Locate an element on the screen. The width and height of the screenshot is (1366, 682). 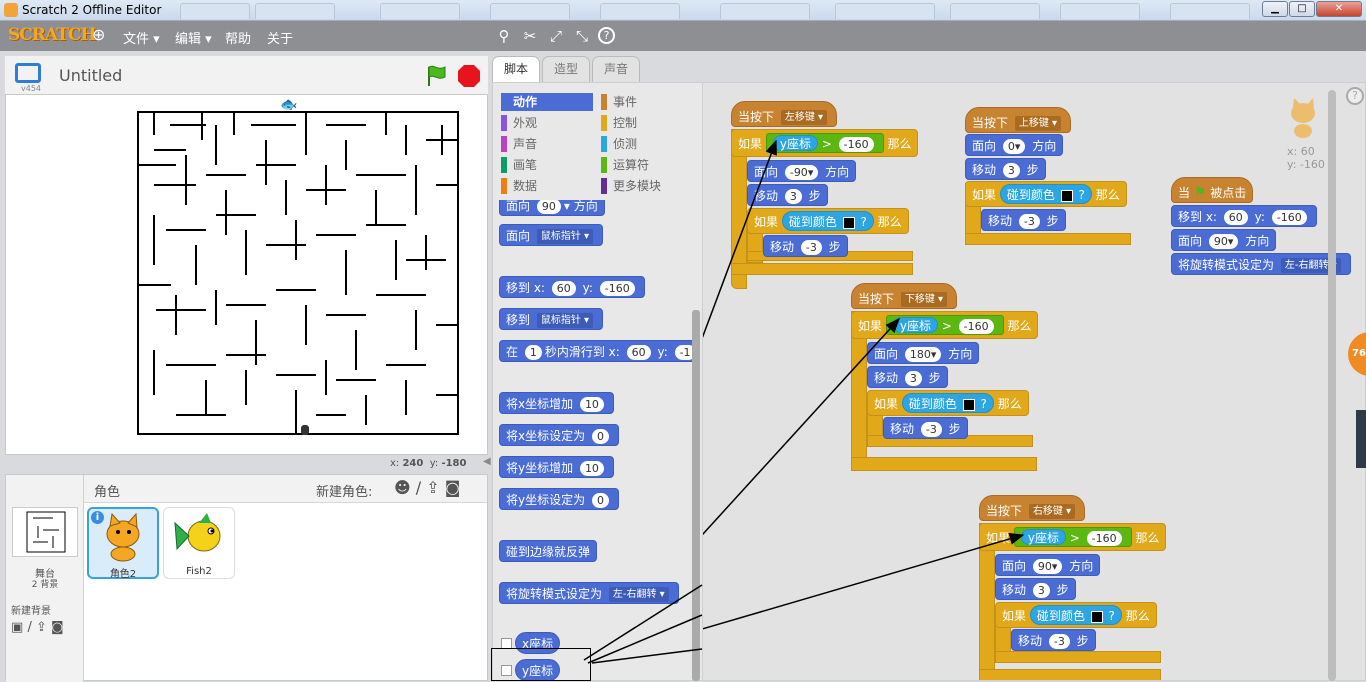
stage-header: v454 Untitled is located at coordinates (246, 75).